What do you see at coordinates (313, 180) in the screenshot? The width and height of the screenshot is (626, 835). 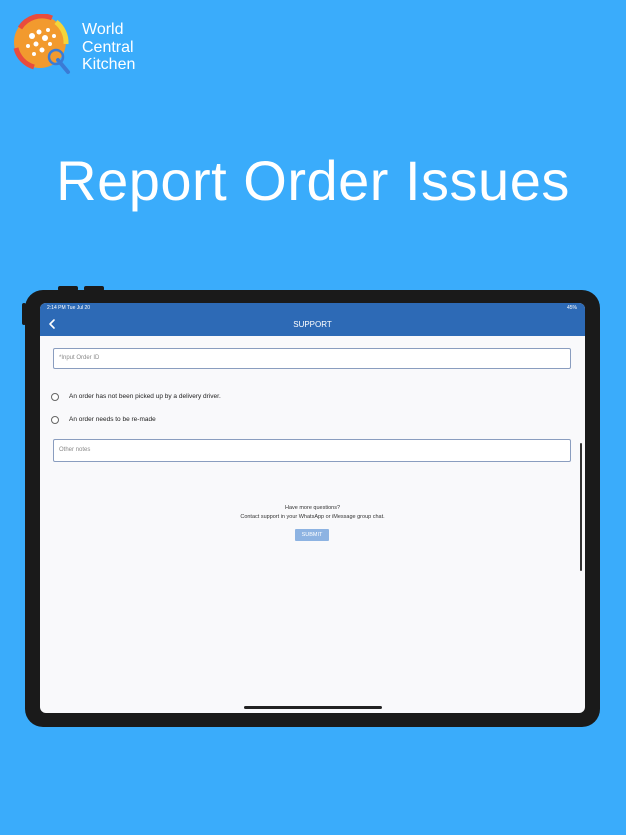 I see `page-headline: Report Order Issues` at bounding box center [313, 180].